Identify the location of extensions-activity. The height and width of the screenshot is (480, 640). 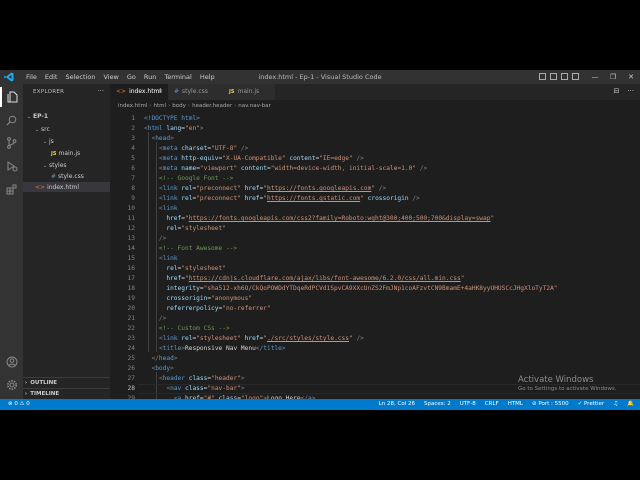
(11, 189).